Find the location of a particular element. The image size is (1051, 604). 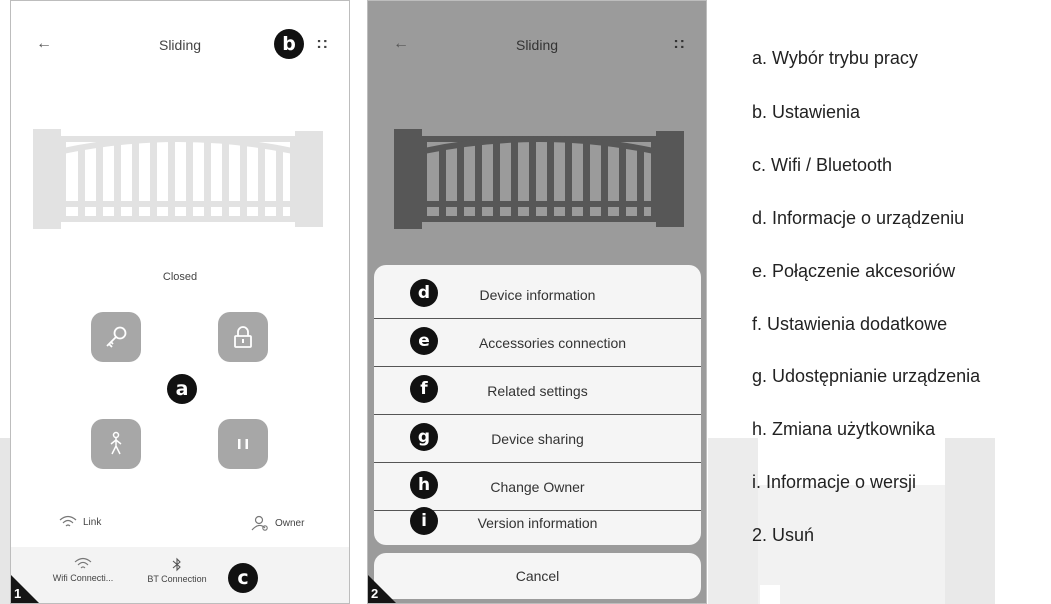

badge-f: f is located at coordinates (424, 389).